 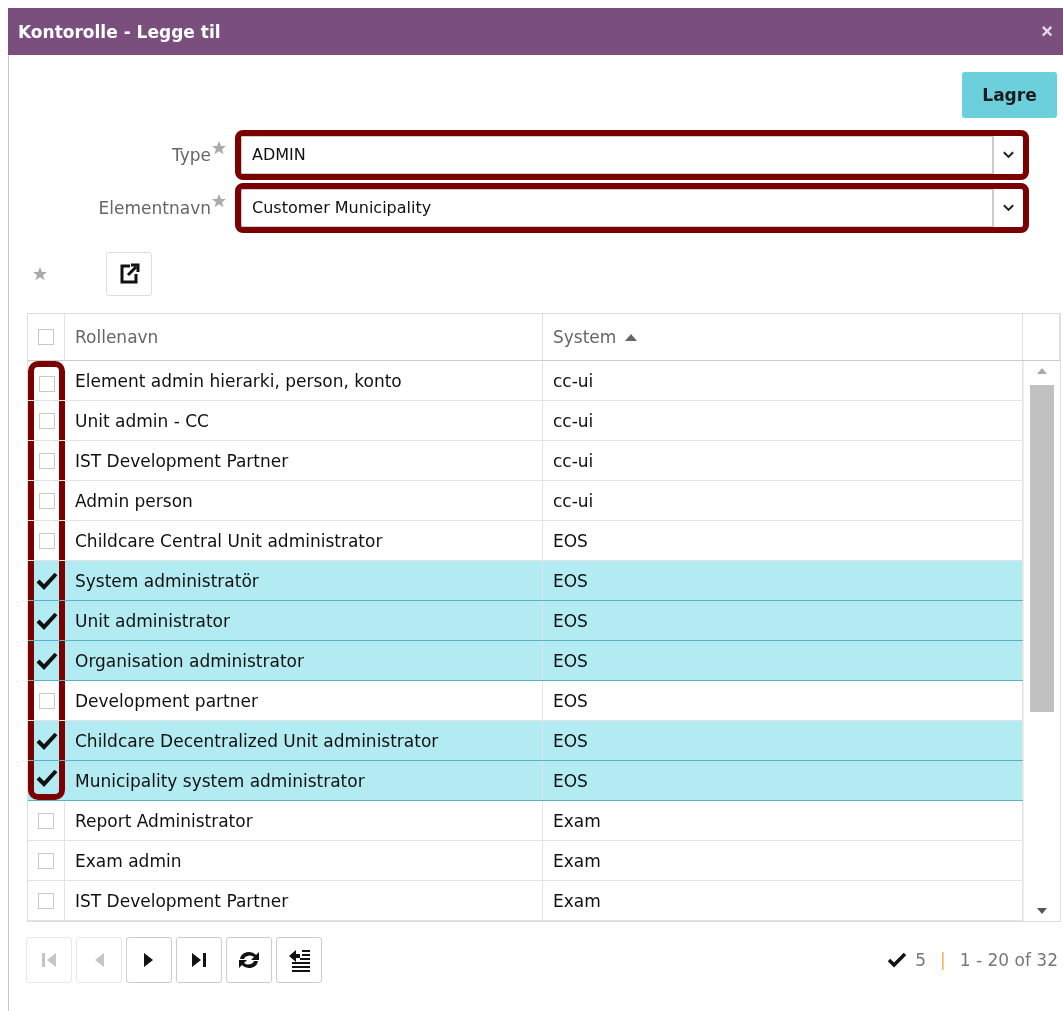 I want to click on table-row: Admin person cc-ui, so click(x=525, y=501).